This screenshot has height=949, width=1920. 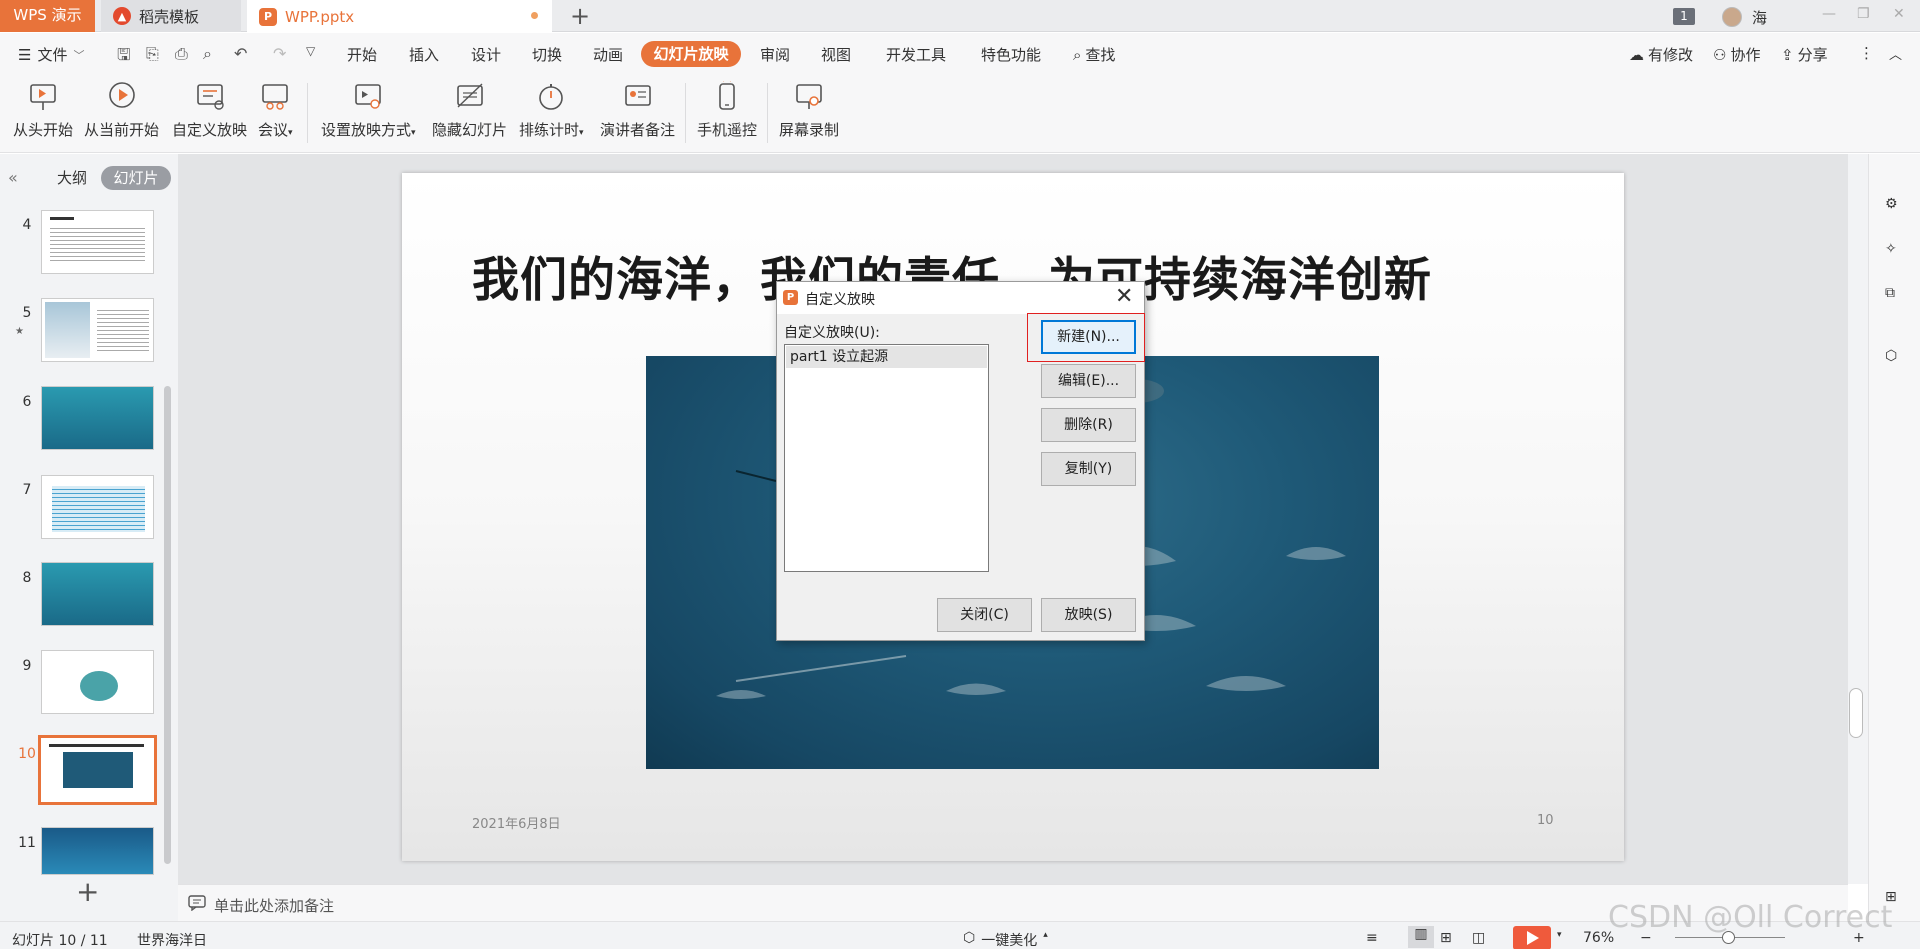 I want to click on collab-button: ⚇ 协作, so click(x=1736, y=54).